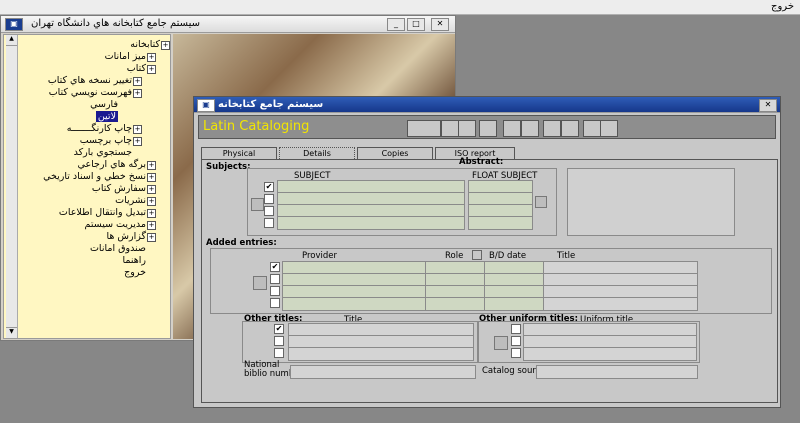 The width and height of the screenshot is (800, 423). I want to click on float-subject-button, so click(541, 202).